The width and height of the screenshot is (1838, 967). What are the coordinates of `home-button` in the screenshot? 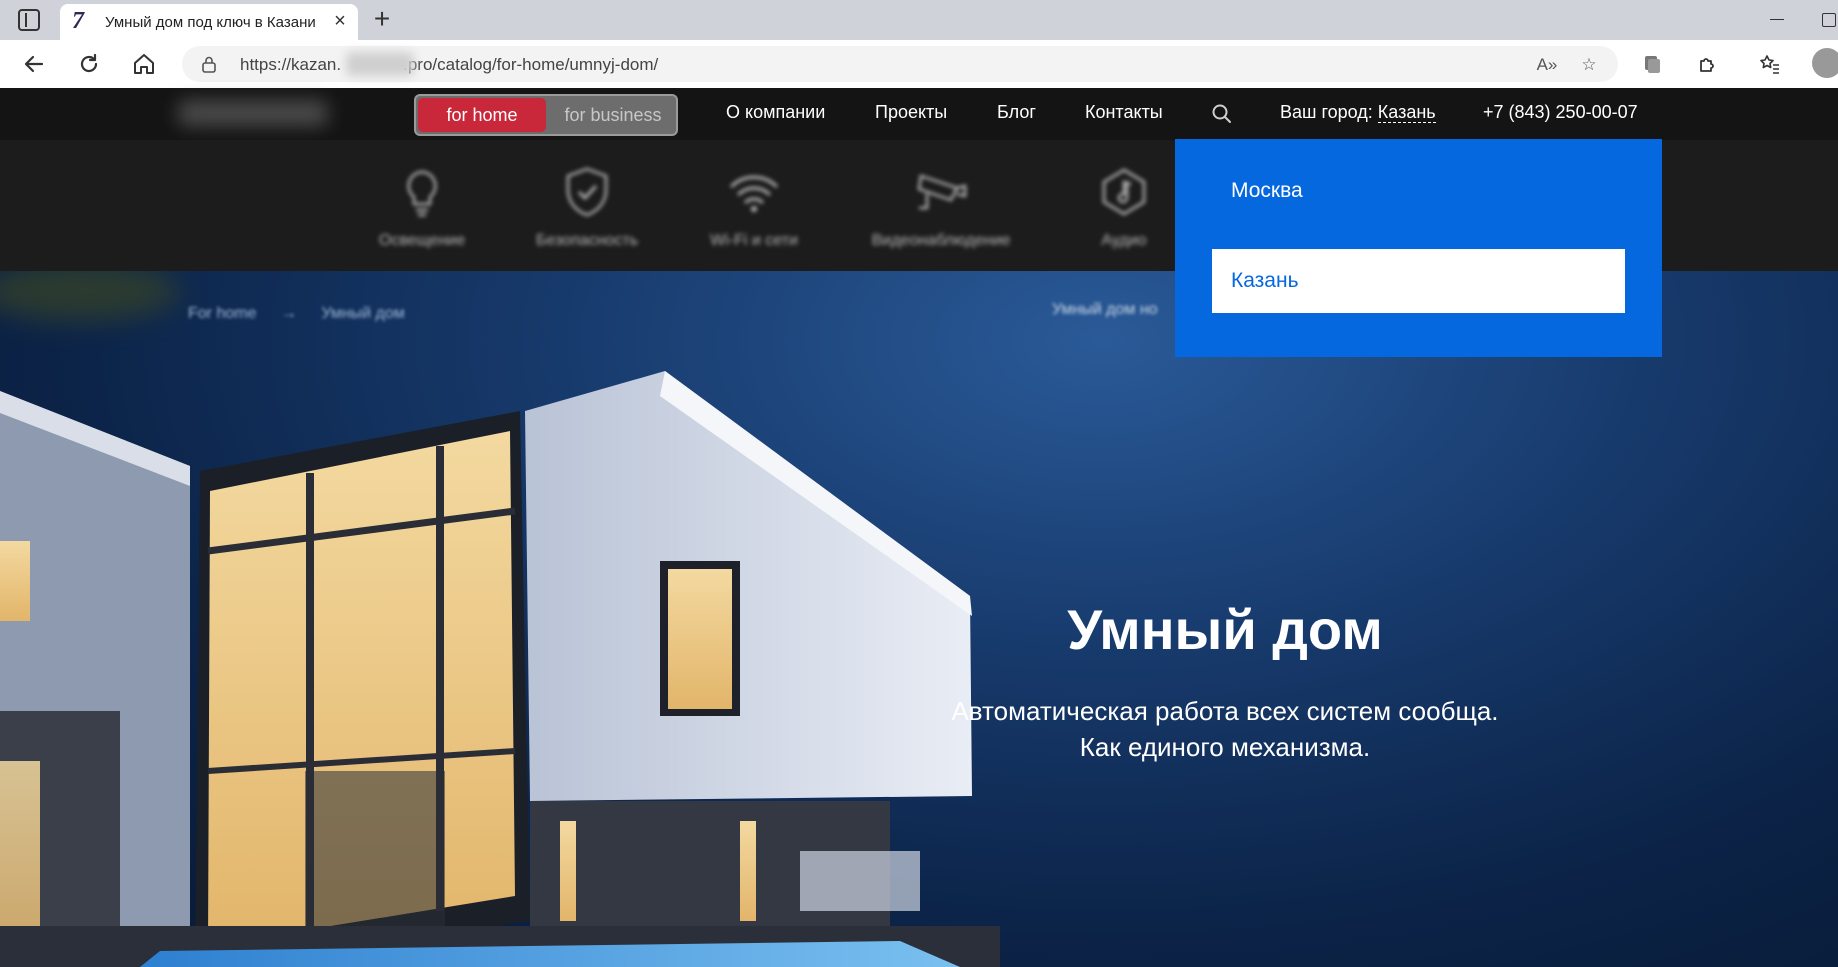 It's located at (144, 64).